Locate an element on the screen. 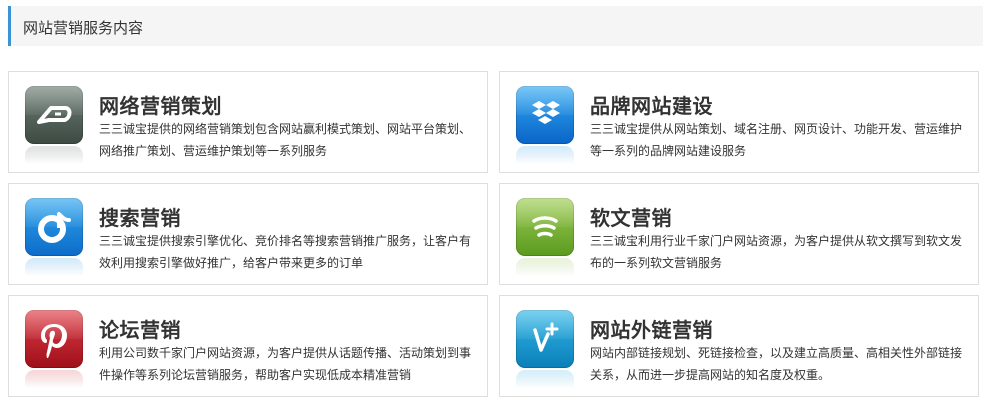 The image size is (987, 415). pinterest-icon is located at coordinates (54, 339).